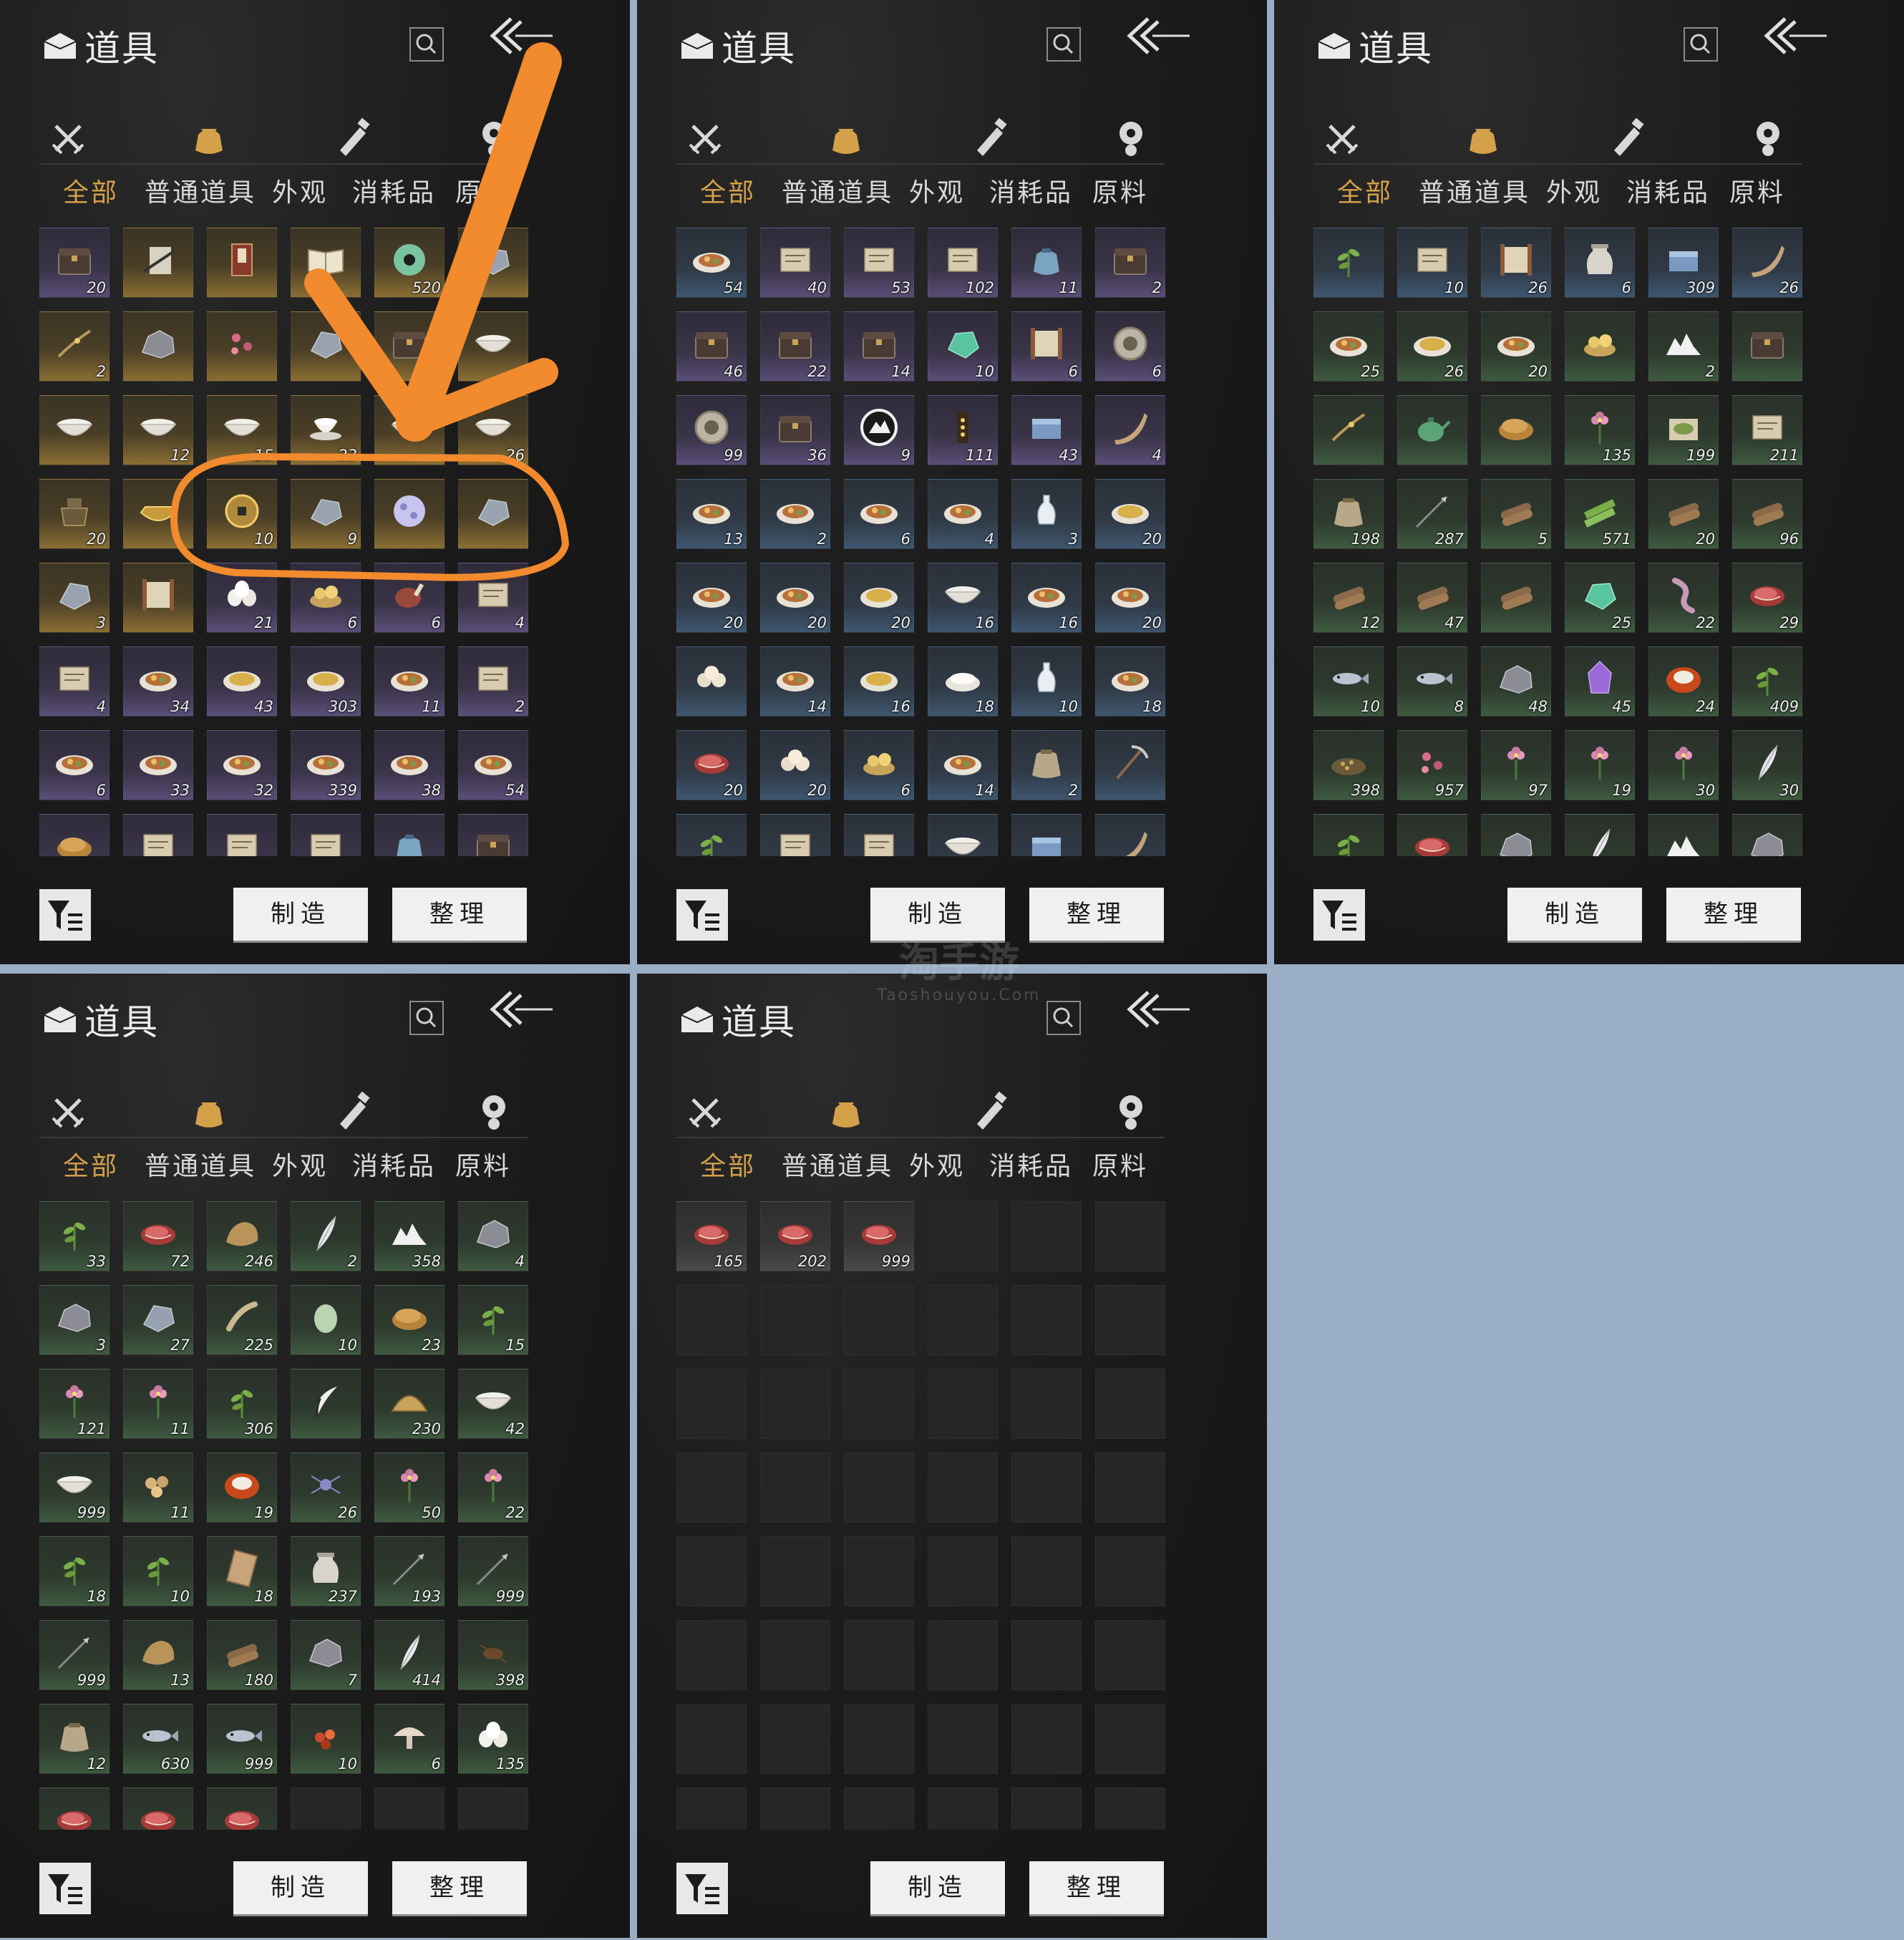 This screenshot has width=1904, height=1940. I want to click on item-slot: 54, so click(493, 765).